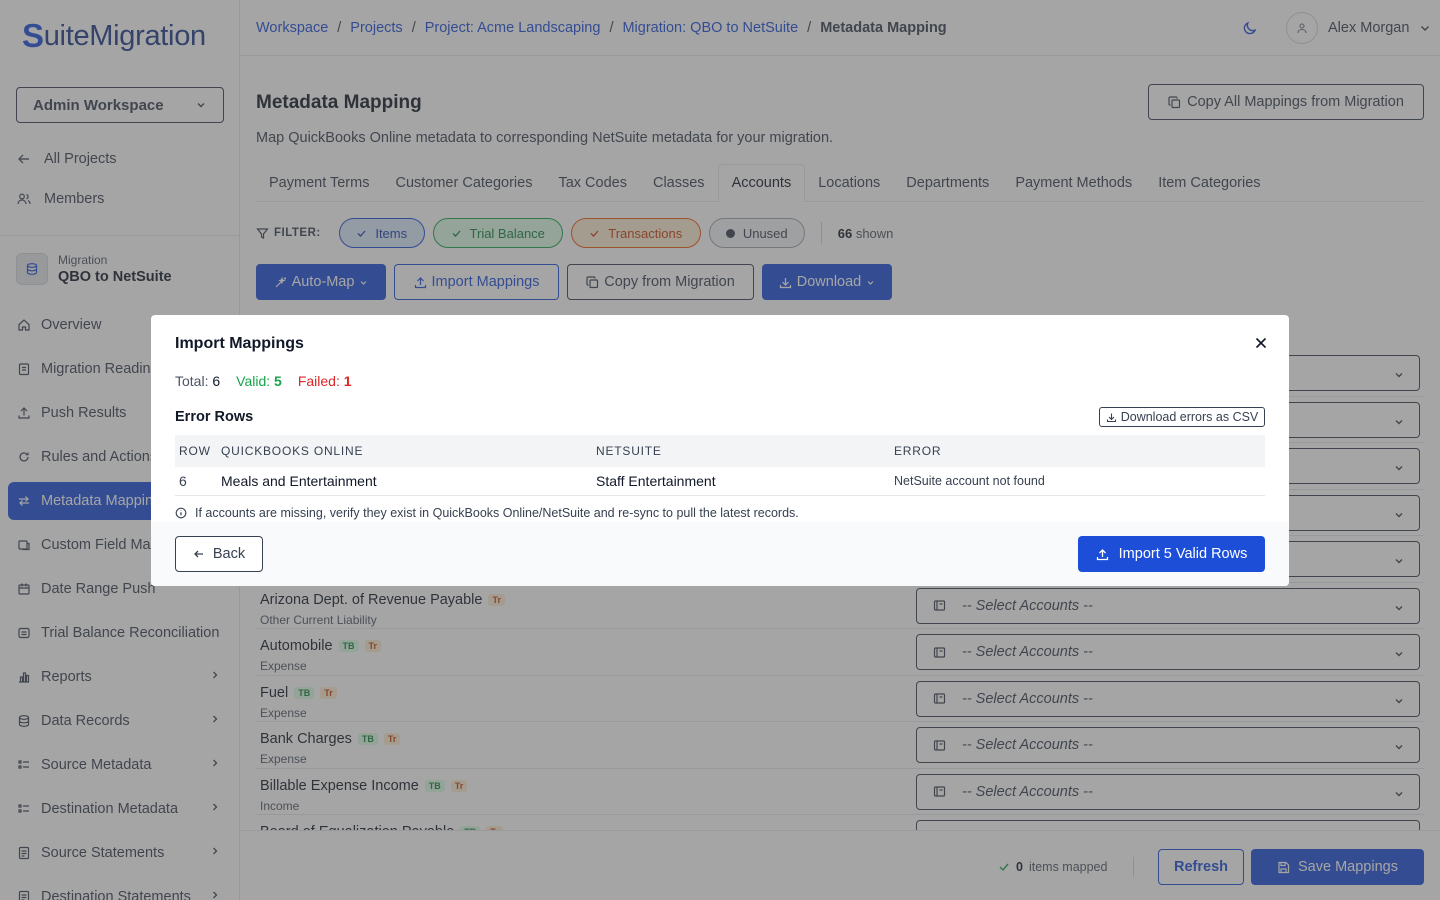 The width and height of the screenshot is (1440, 900). I want to click on upload-icon, so click(1102, 554).